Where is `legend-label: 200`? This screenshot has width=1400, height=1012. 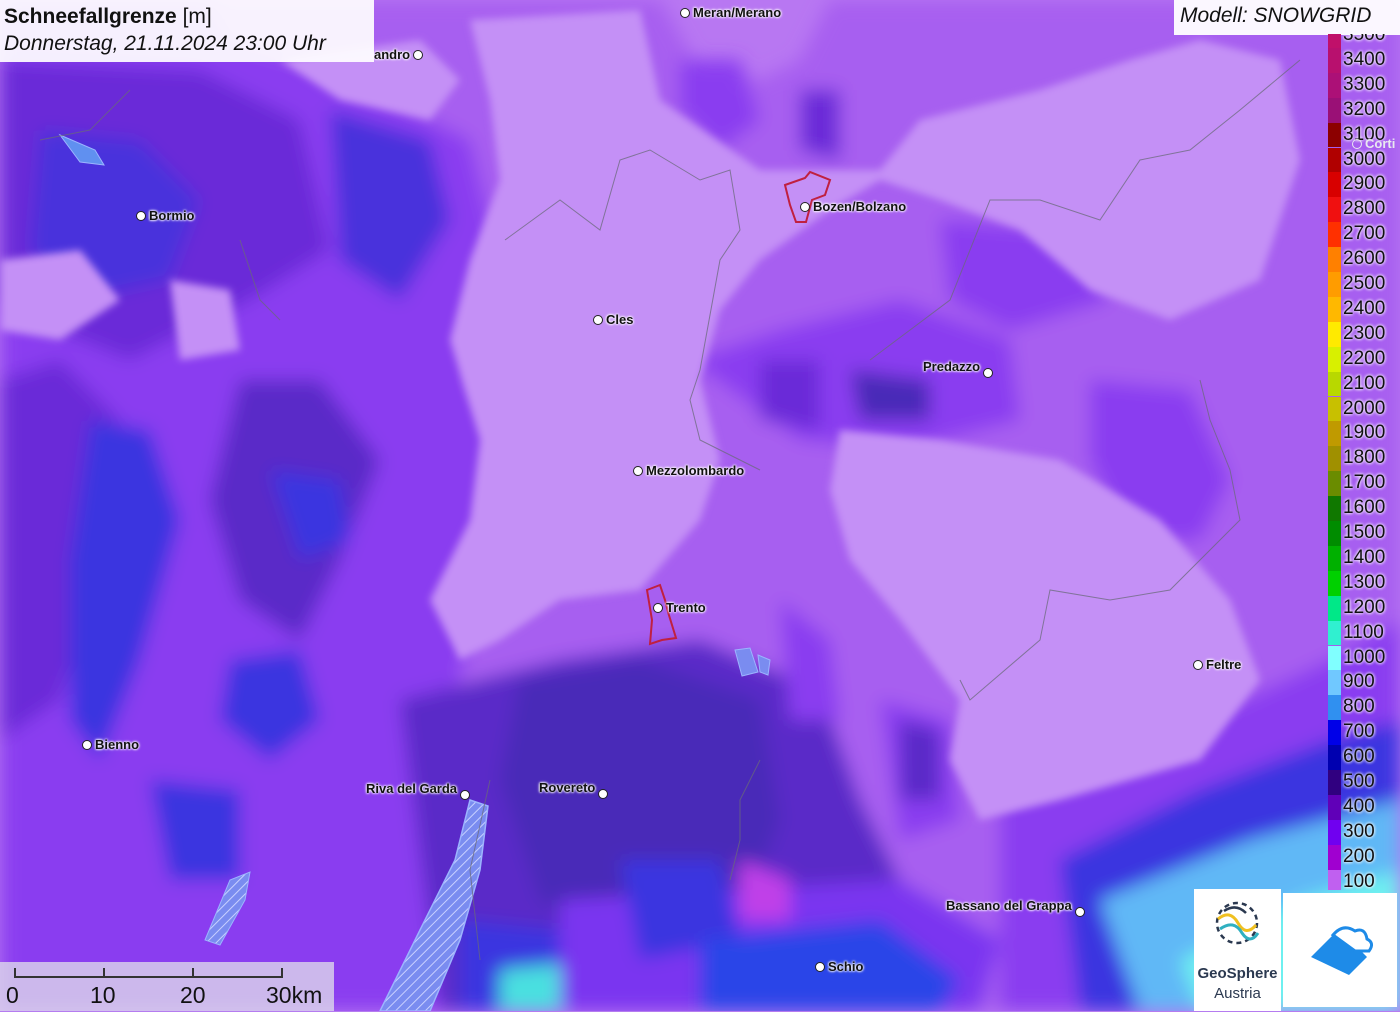
legend-label: 200 is located at coordinates (1359, 856).